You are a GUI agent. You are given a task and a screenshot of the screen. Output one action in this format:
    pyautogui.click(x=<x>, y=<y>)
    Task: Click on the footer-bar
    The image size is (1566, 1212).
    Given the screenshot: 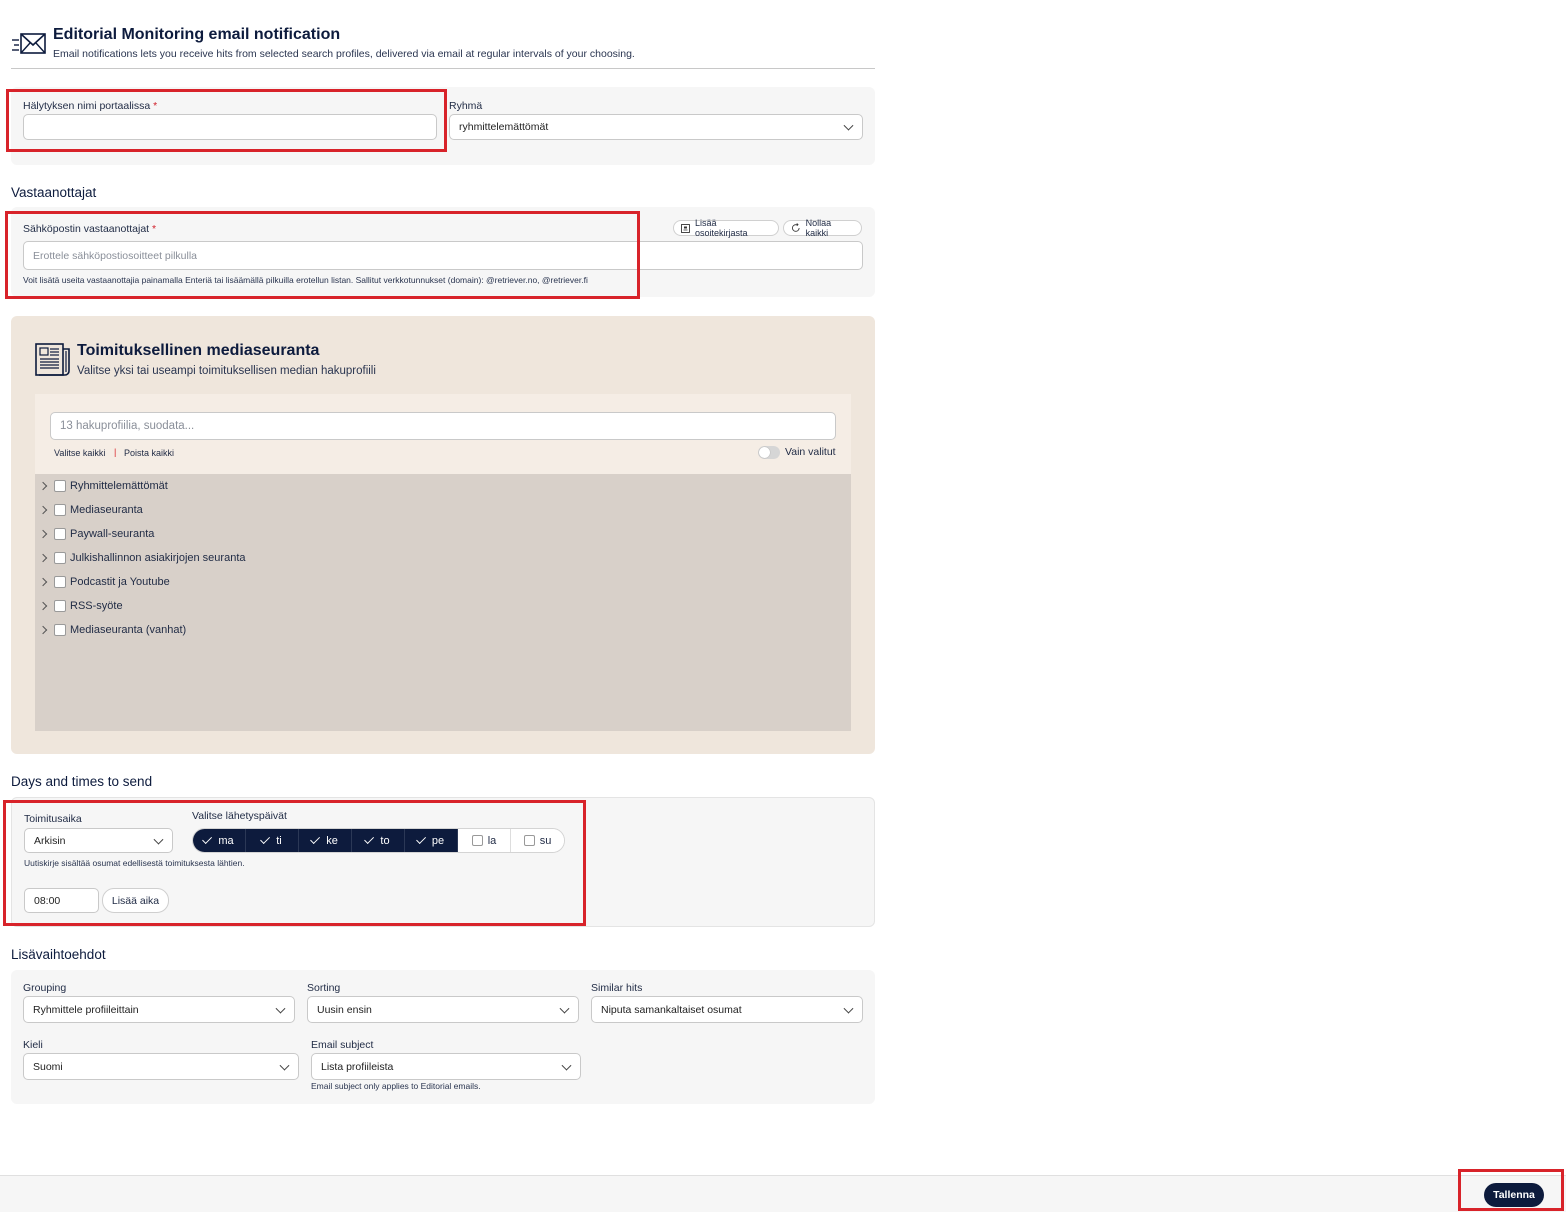 What is the action you would take?
    pyautogui.click(x=783, y=1193)
    